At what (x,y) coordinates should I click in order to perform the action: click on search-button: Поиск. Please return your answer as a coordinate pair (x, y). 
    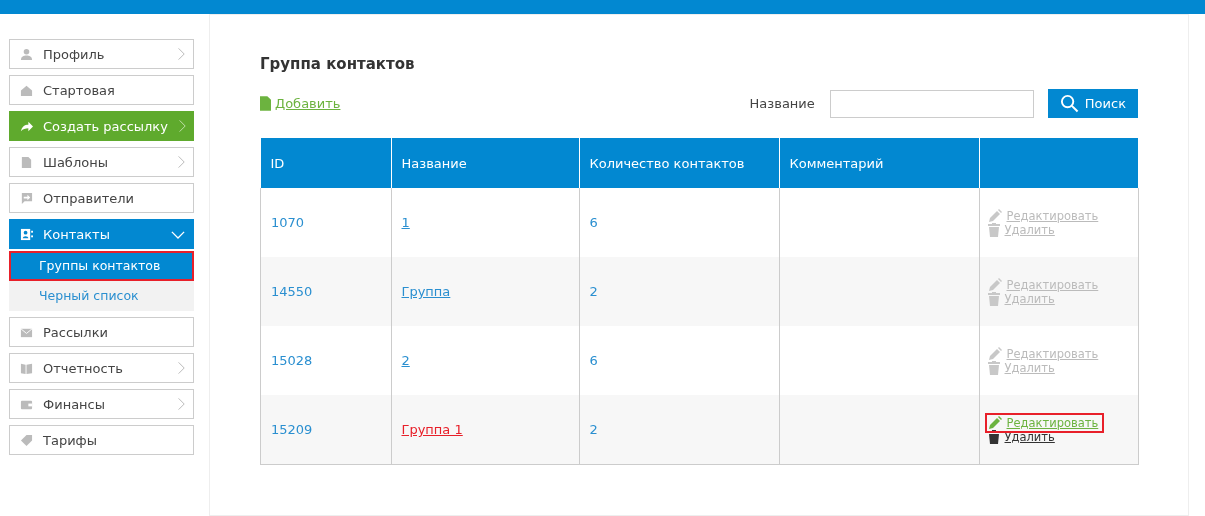
    Looking at the image, I should click on (1092, 103).